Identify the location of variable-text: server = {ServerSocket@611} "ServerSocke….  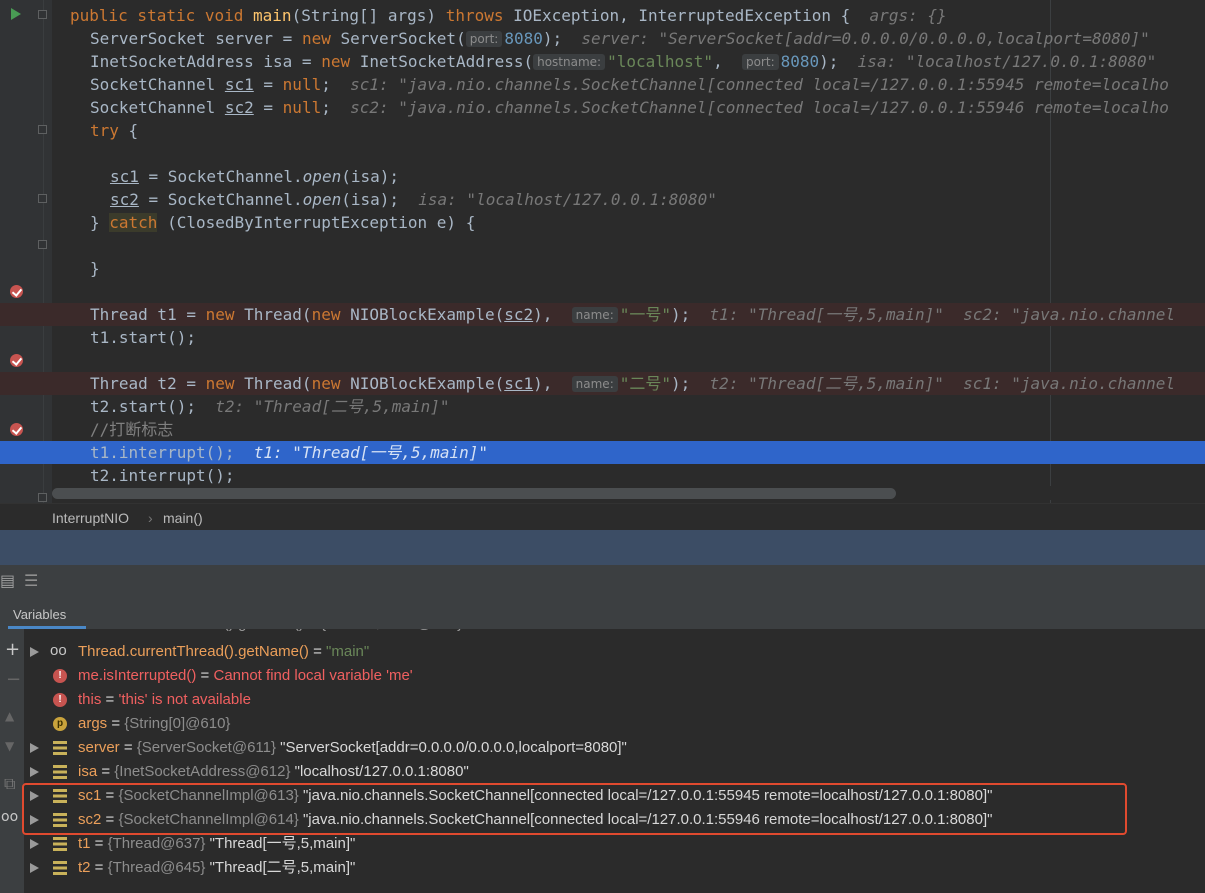
(352, 748).